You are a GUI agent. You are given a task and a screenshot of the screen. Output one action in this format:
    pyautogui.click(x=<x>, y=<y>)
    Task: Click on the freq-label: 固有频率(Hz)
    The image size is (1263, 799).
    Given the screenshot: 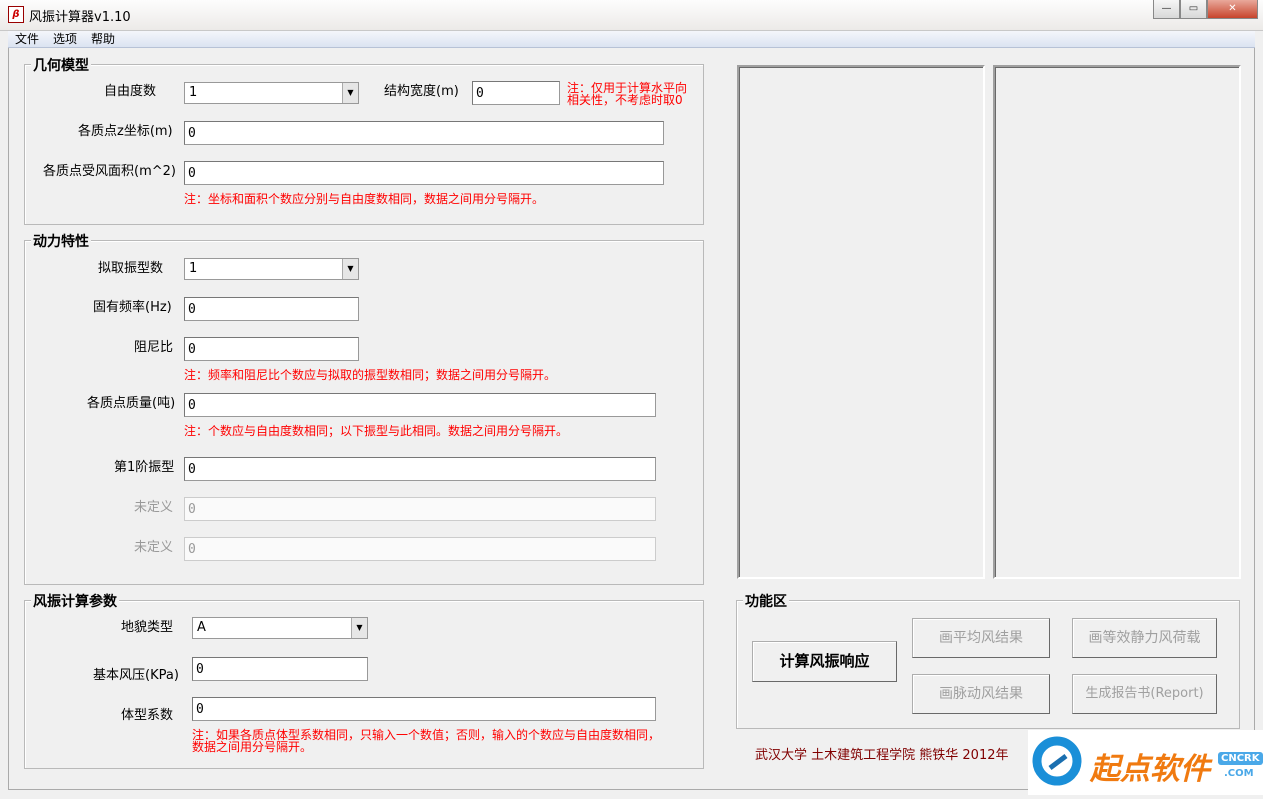 What is the action you would take?
    pyautogui.click(x=132, y=307)
    